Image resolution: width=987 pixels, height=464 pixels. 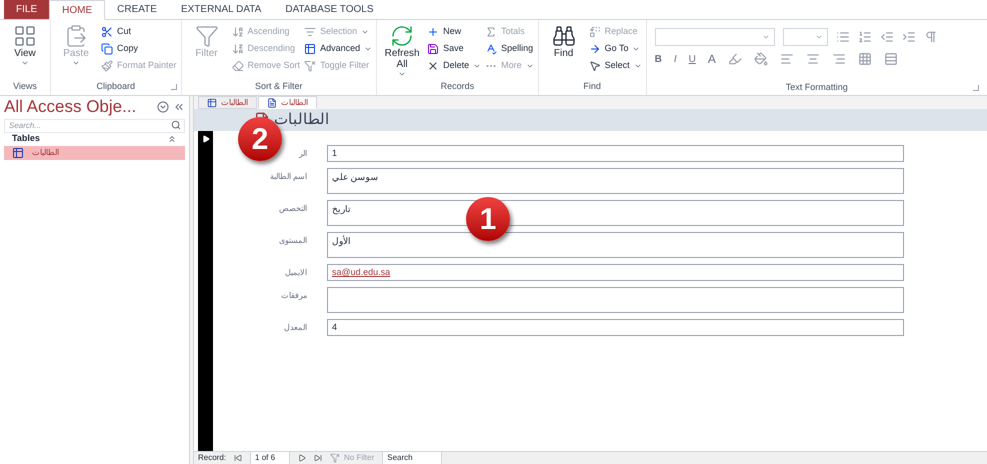 I want to click on replace-icon, so click(x=594, y=32).